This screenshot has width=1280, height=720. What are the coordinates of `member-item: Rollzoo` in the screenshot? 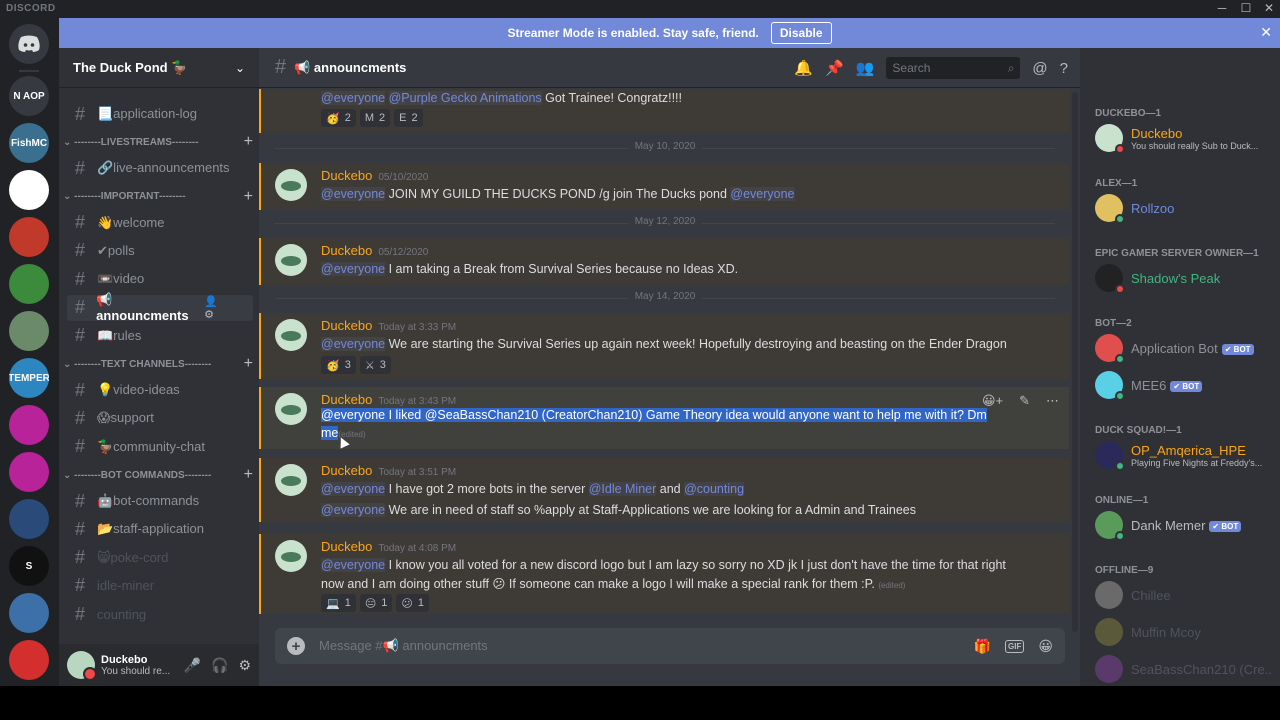 It's located at (1185, 208).